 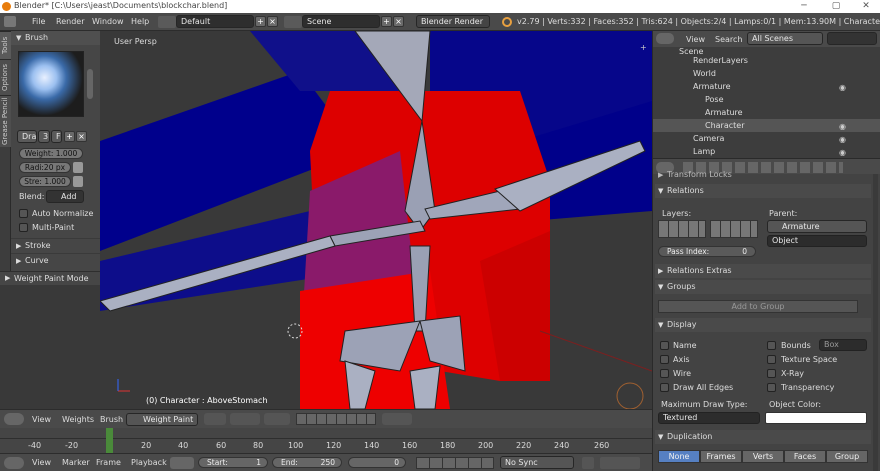 What do you see at coordinates (108, 21) in the screenshot?
I see `menu-window: Window` at bounding box center [108, 21].